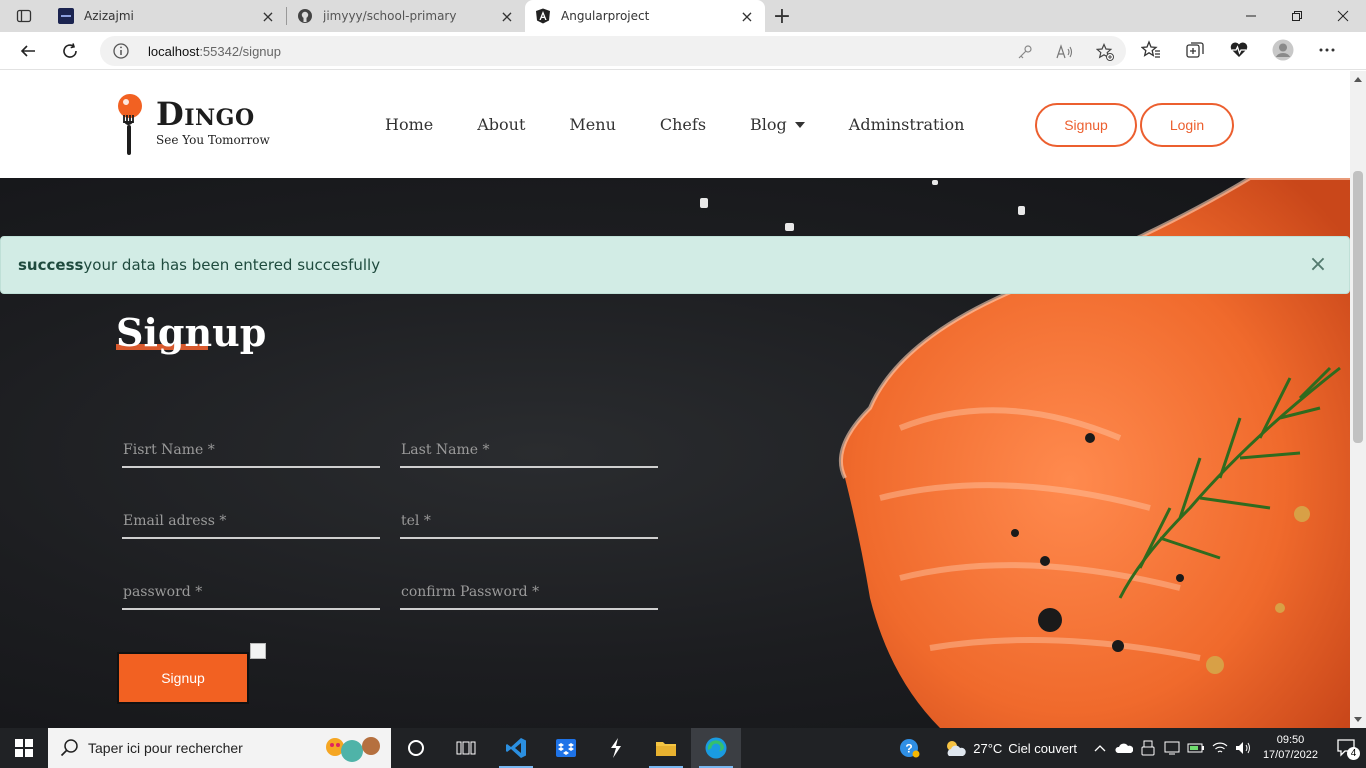 Image resolution: width=1366 pixels, height=768 pixels. Describe the element at coordinates (1148, 748) in the screenshot. I see `usb-device-icon` at that location.